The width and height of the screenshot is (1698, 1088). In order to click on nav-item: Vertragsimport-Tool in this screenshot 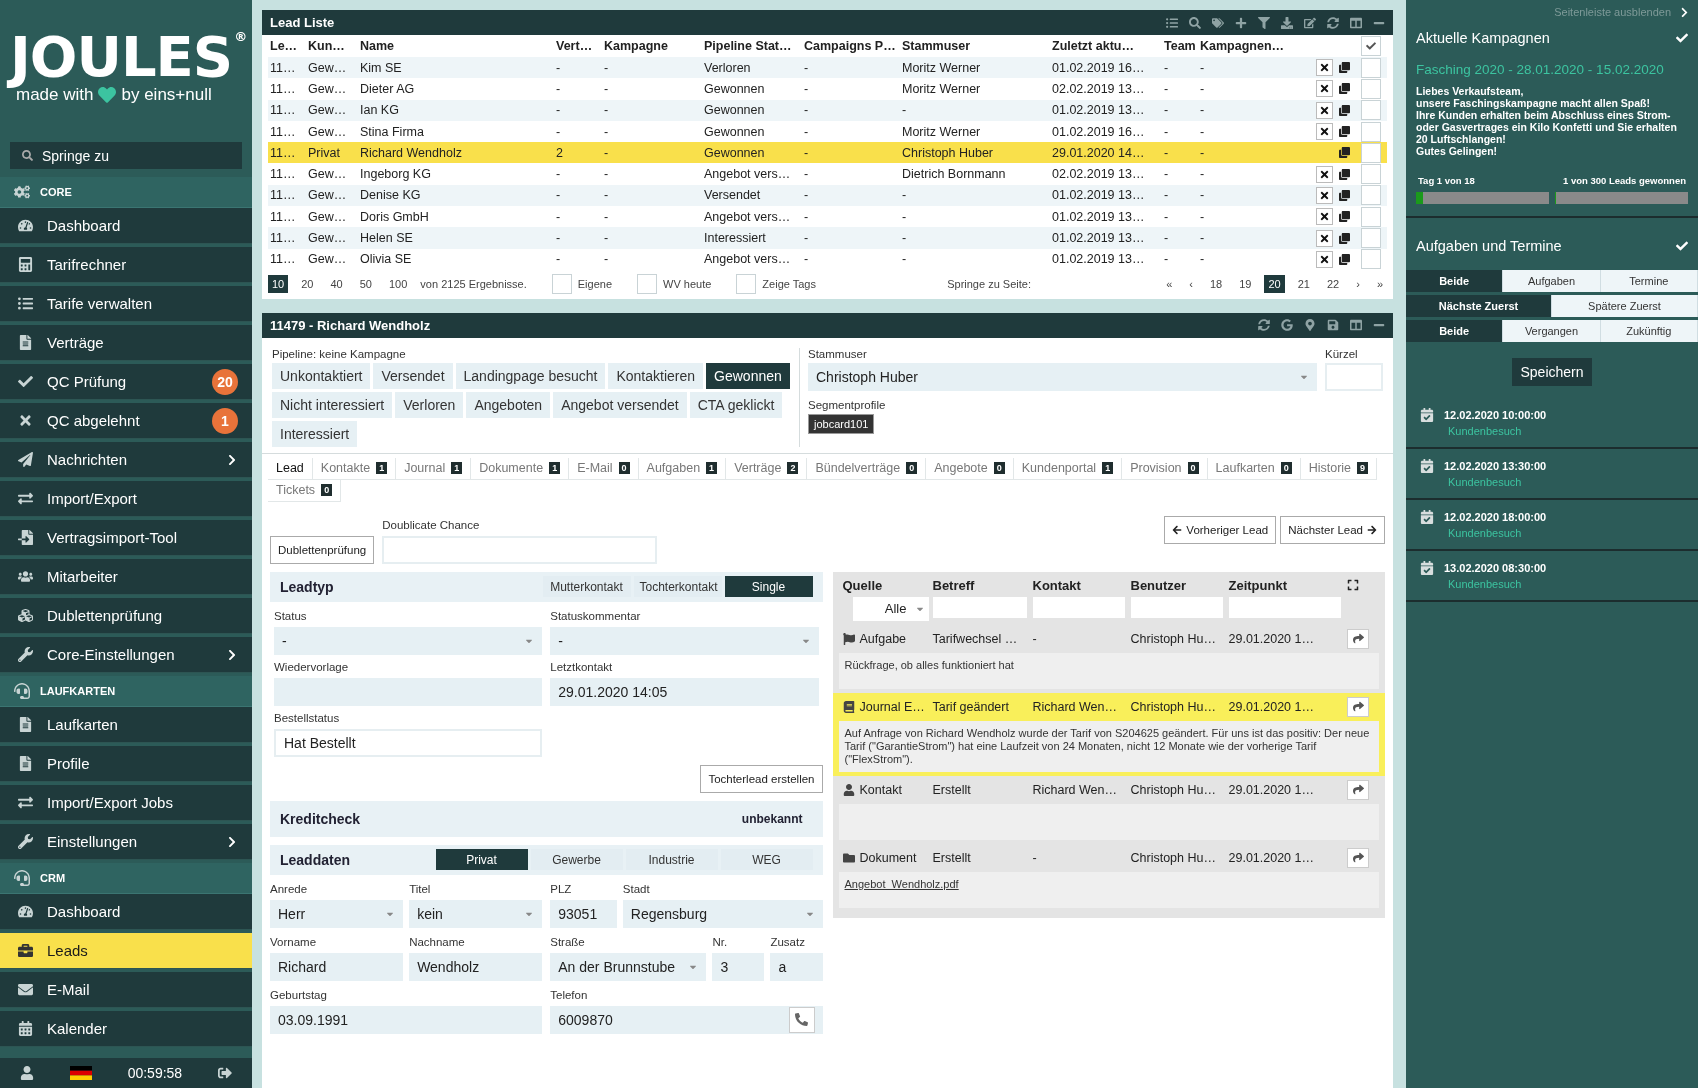, I will do `click(126, 538)`.